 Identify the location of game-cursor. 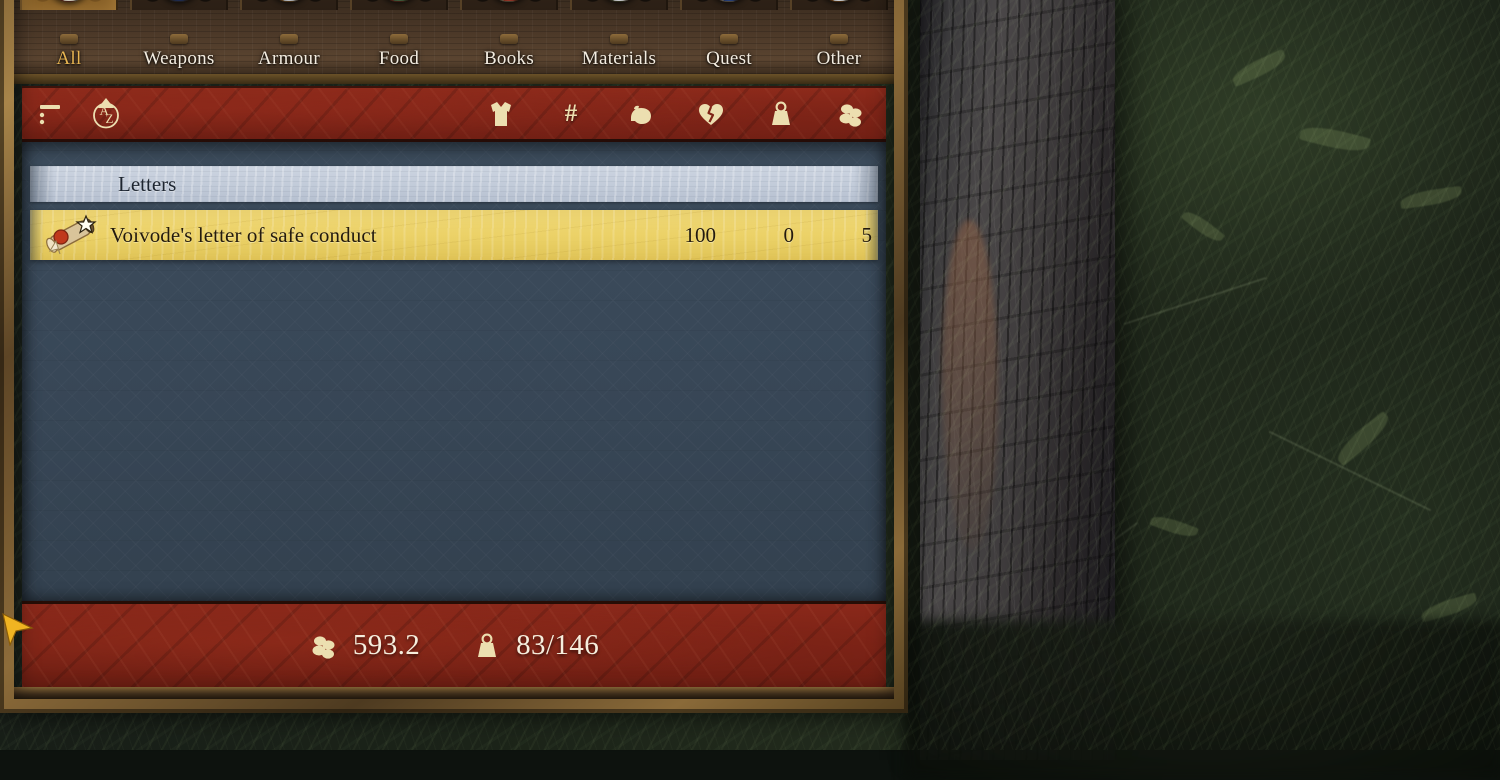
(19, 629).